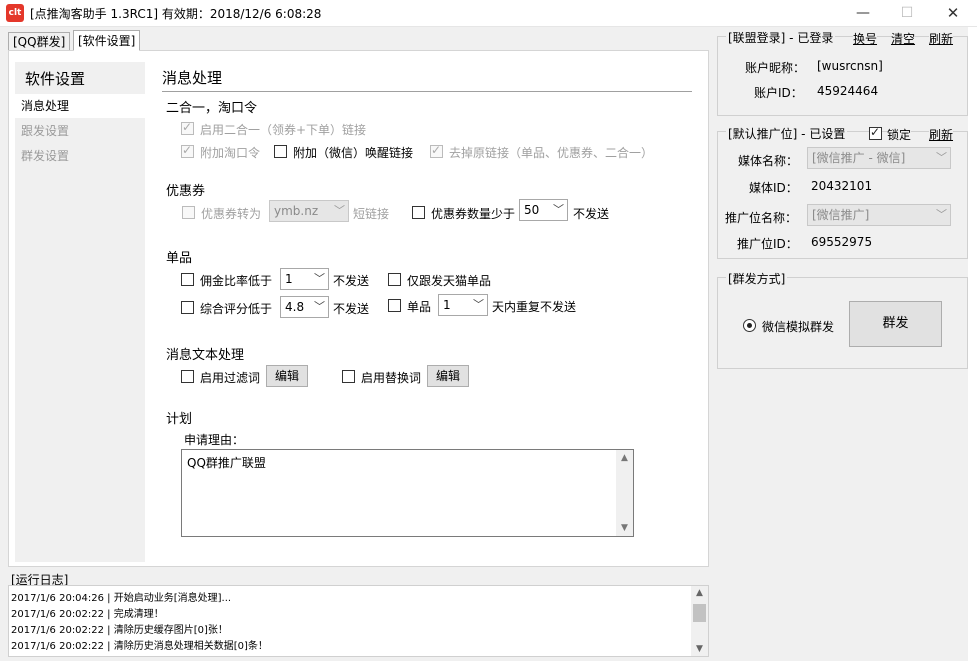  I want to click on coupon-convert-checkbox, so click(188, 212).